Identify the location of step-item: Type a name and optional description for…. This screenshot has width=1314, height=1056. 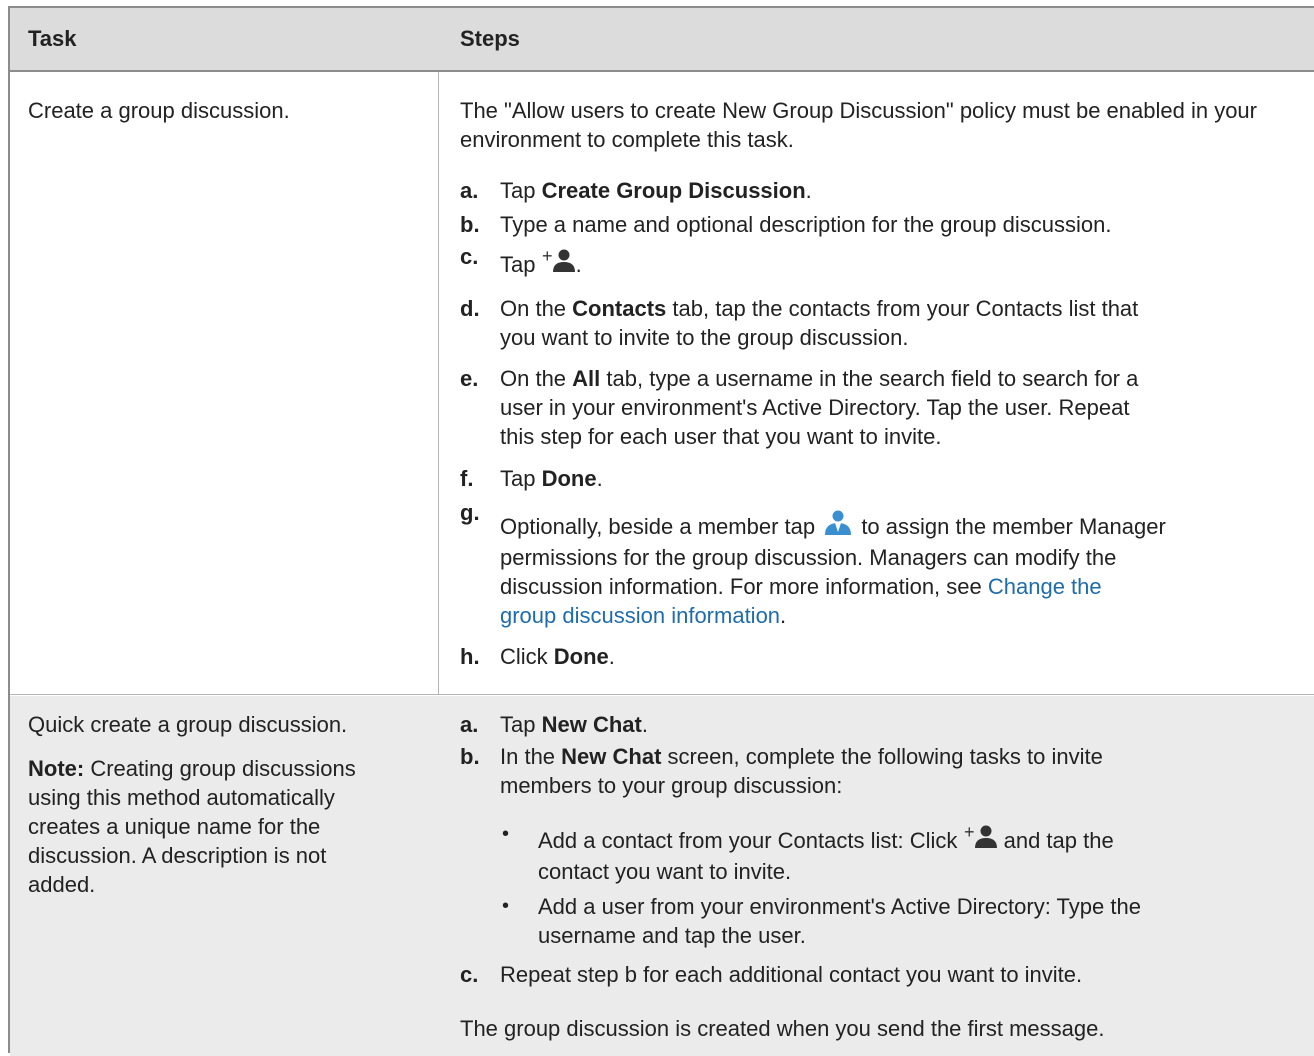
(806, 224).